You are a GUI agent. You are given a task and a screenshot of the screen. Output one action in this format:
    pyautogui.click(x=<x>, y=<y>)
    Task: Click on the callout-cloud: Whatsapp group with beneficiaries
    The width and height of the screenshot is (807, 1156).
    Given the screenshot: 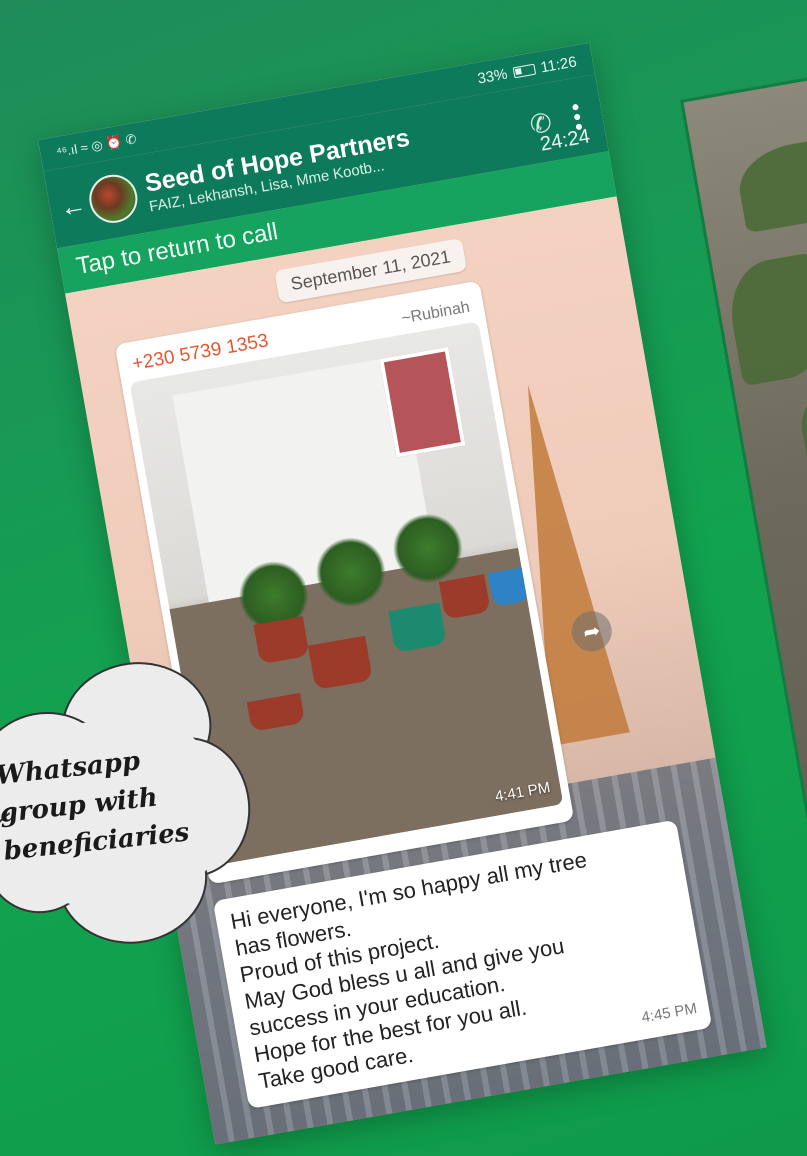 What is the action you would take?
    pyautogui.click(x=132, y=810)
    